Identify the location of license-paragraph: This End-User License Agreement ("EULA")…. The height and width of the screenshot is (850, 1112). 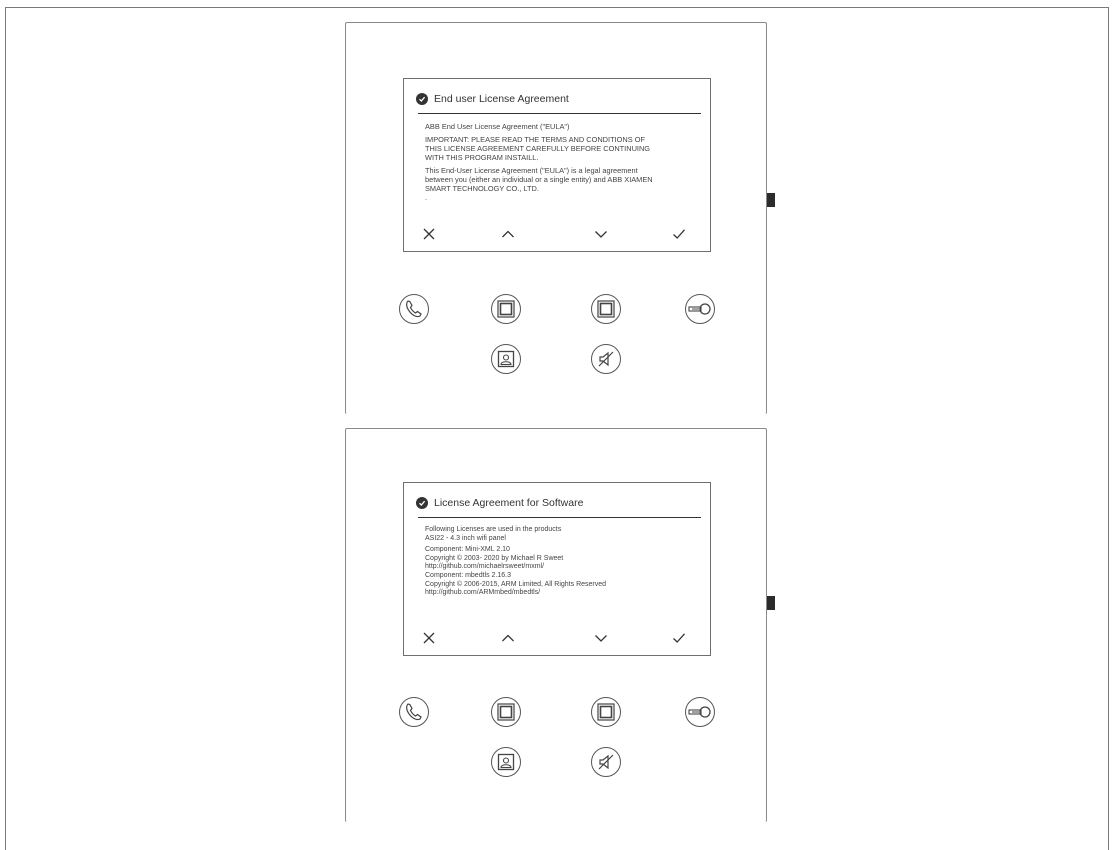
(539, 184).